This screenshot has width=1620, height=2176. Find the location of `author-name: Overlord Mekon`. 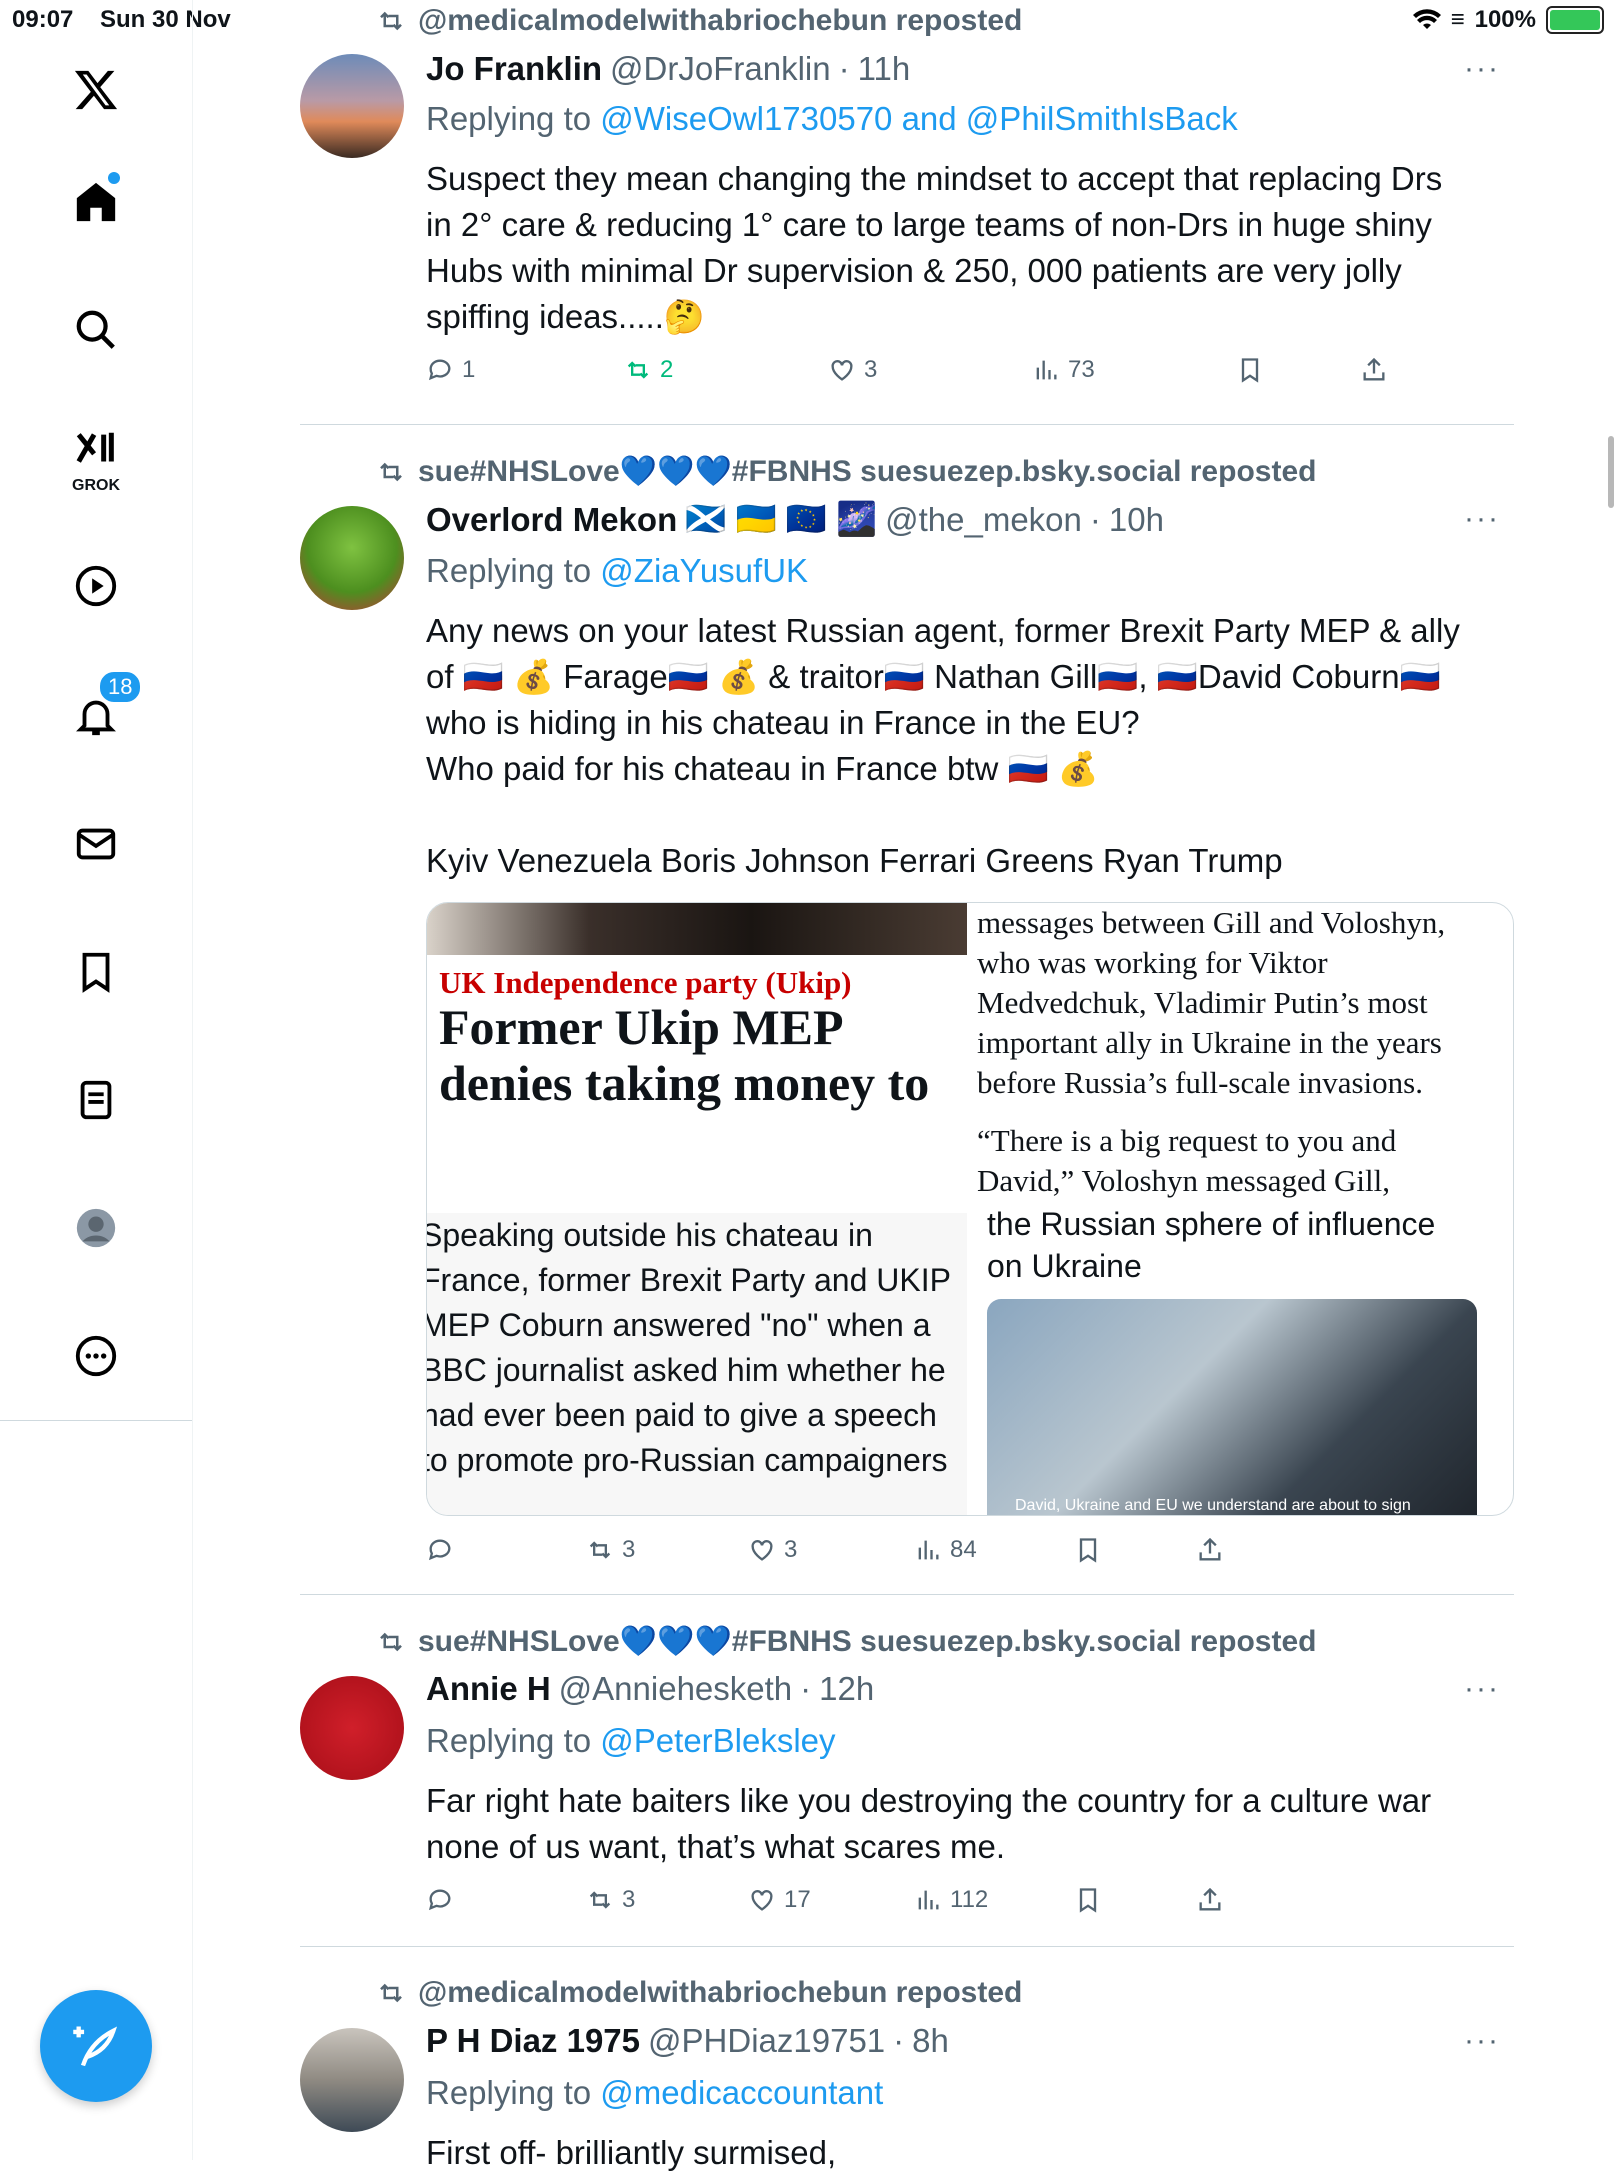

author-name: Overlord Mekon is located at coordinates (551, 520).